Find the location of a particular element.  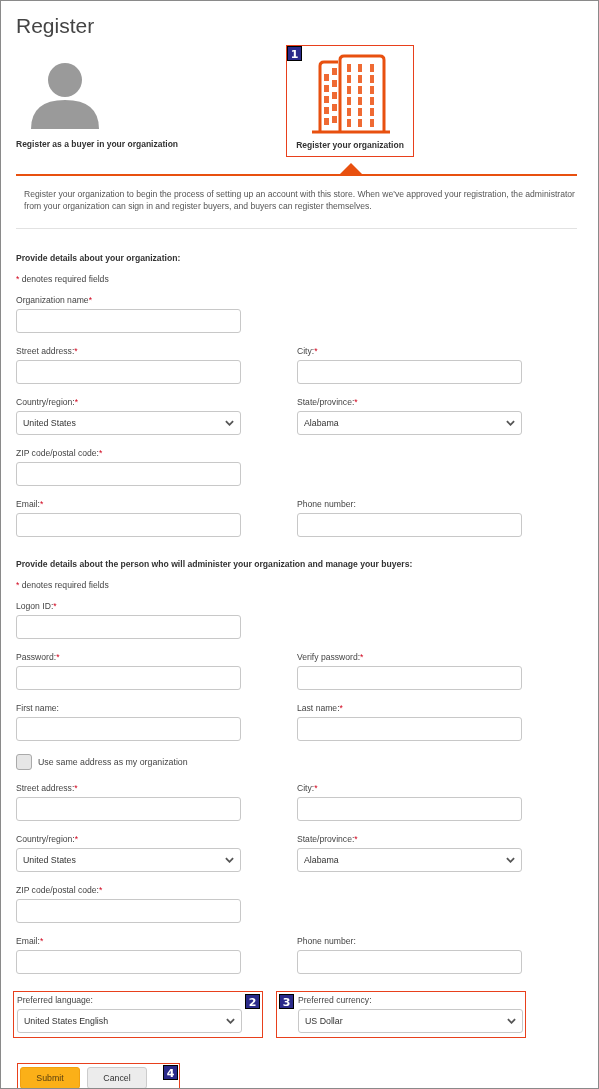

field-label: Logon ID: is located at coordinates (35, 606).